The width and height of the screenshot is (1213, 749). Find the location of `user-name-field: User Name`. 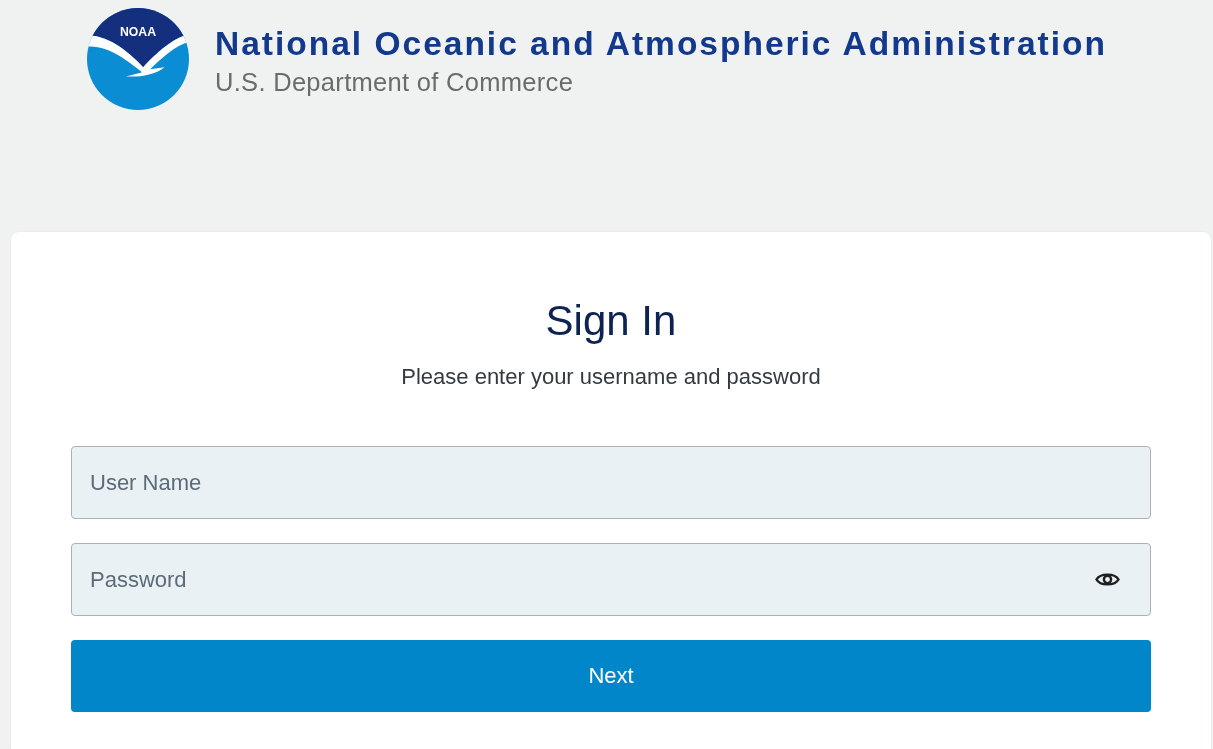

user-name-field: User Name is located at coordinates (611, 482).